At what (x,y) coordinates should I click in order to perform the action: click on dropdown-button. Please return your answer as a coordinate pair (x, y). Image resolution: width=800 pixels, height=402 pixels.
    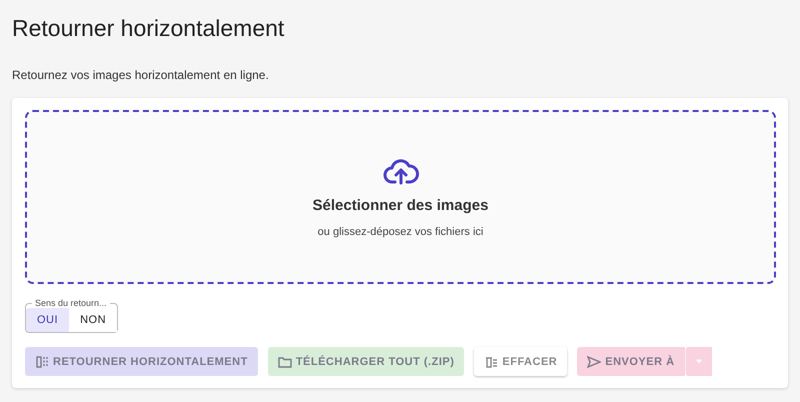
    Looking at the image, I should click on (698, 361).